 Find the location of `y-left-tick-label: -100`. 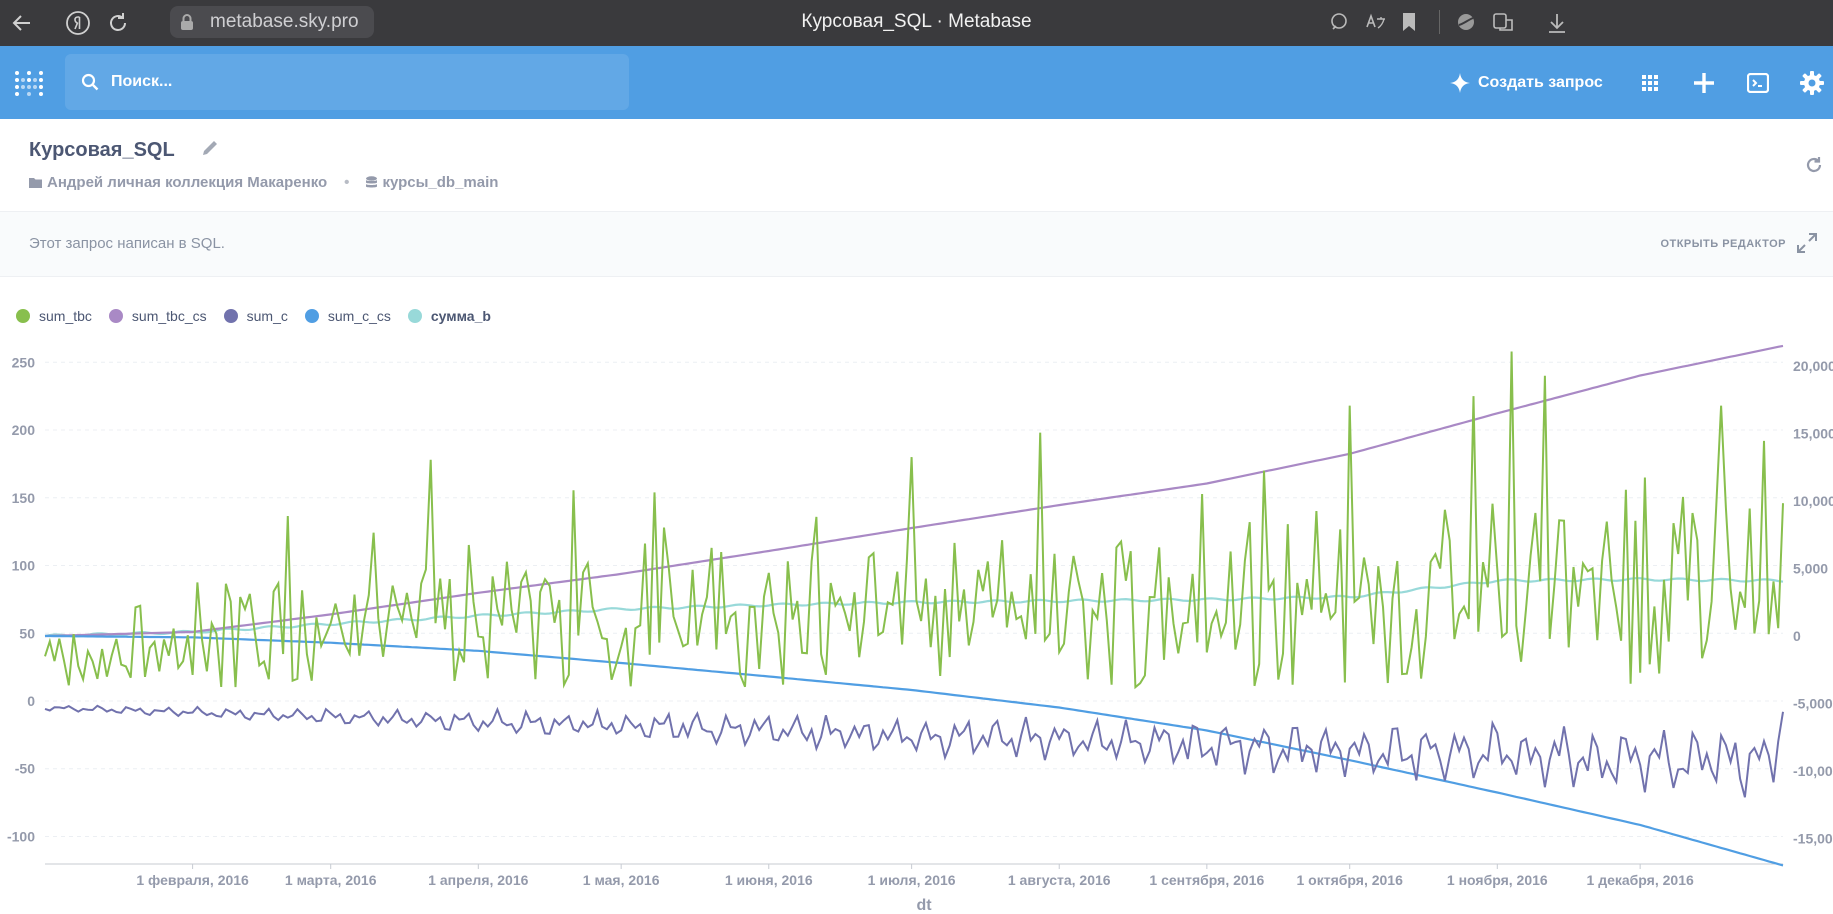

y-left-tick-label: -100 is located at coordinates (21, 836).